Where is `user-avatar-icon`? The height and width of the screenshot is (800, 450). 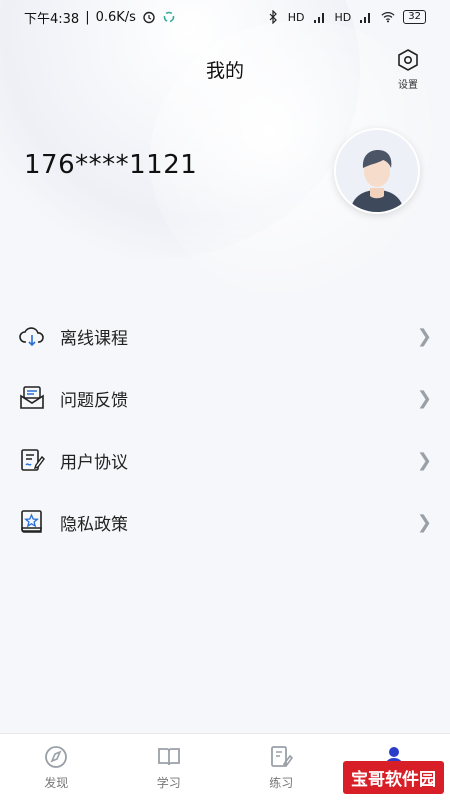 user-avatar-icon is located at coordinates (377, 171).